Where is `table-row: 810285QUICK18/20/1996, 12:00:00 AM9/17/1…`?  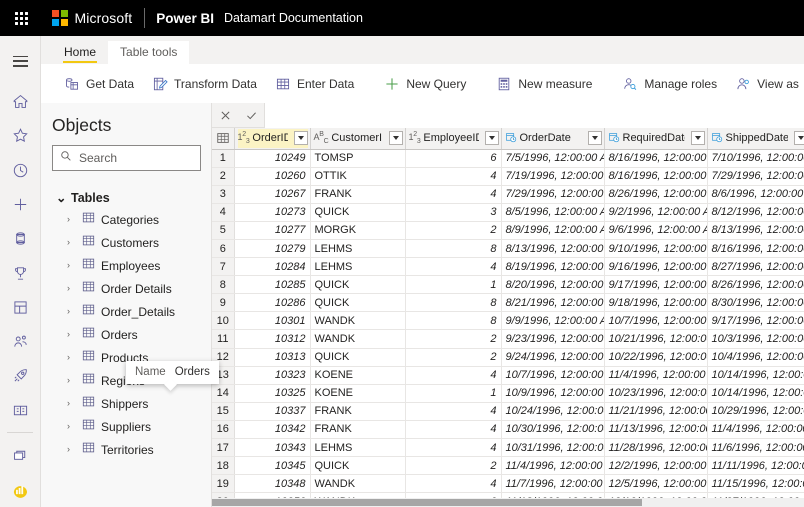 table-row: 810285QUICK18/20/1996, 12:00:00 AM9/17/1… is located at coordinates (508, 285).